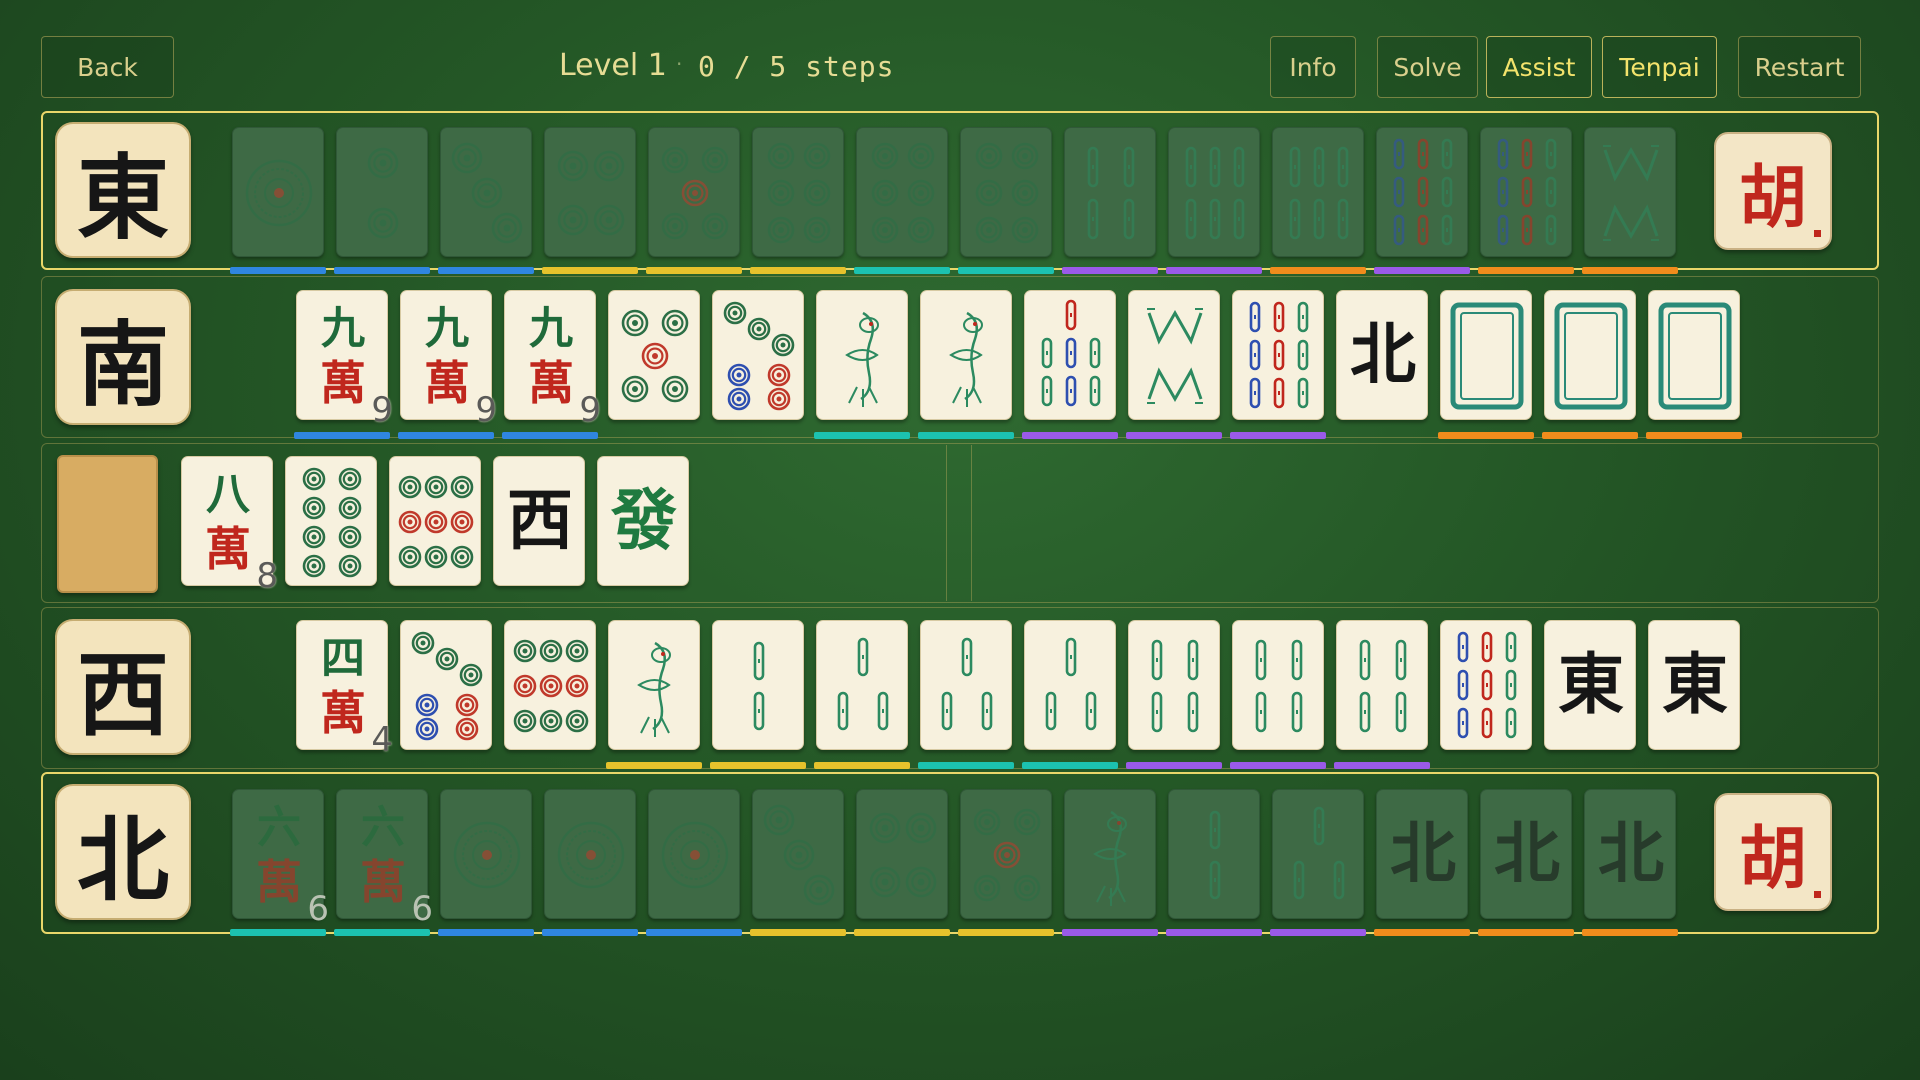 The height and width of the screenshot is (1080, 1920). What do you see at coordinates (123, 357) in the screenshot?
I see `south-wind-seat-tile: 南` at bounding box center [123, 357].